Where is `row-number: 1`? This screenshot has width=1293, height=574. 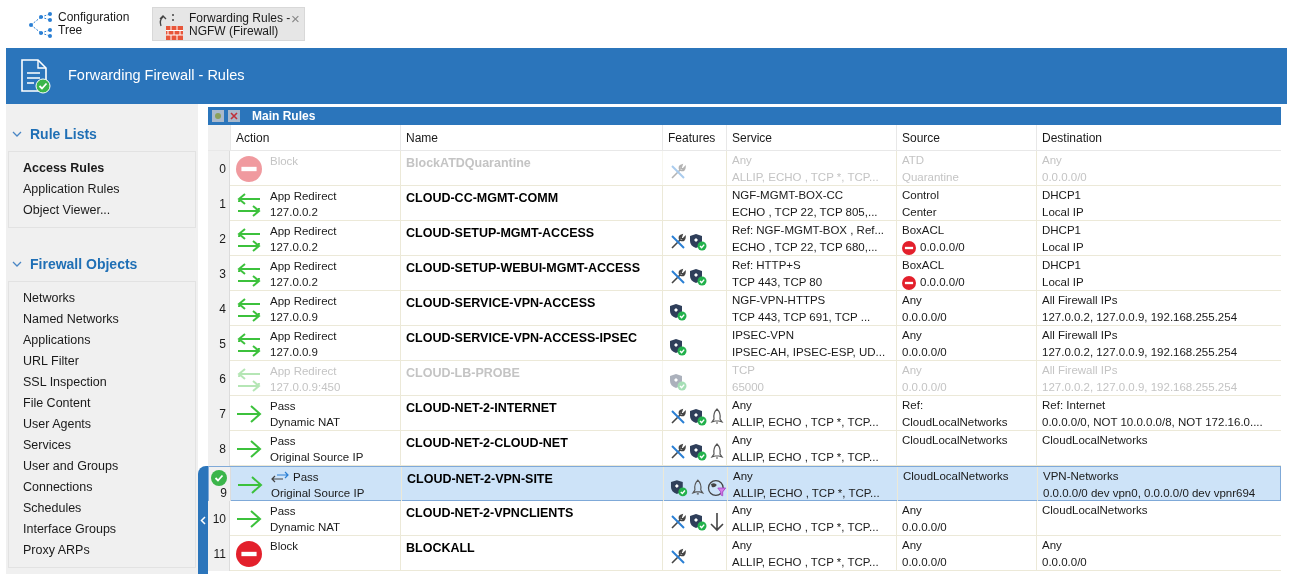 row-number: 1 is located at coordinates (222, 203).